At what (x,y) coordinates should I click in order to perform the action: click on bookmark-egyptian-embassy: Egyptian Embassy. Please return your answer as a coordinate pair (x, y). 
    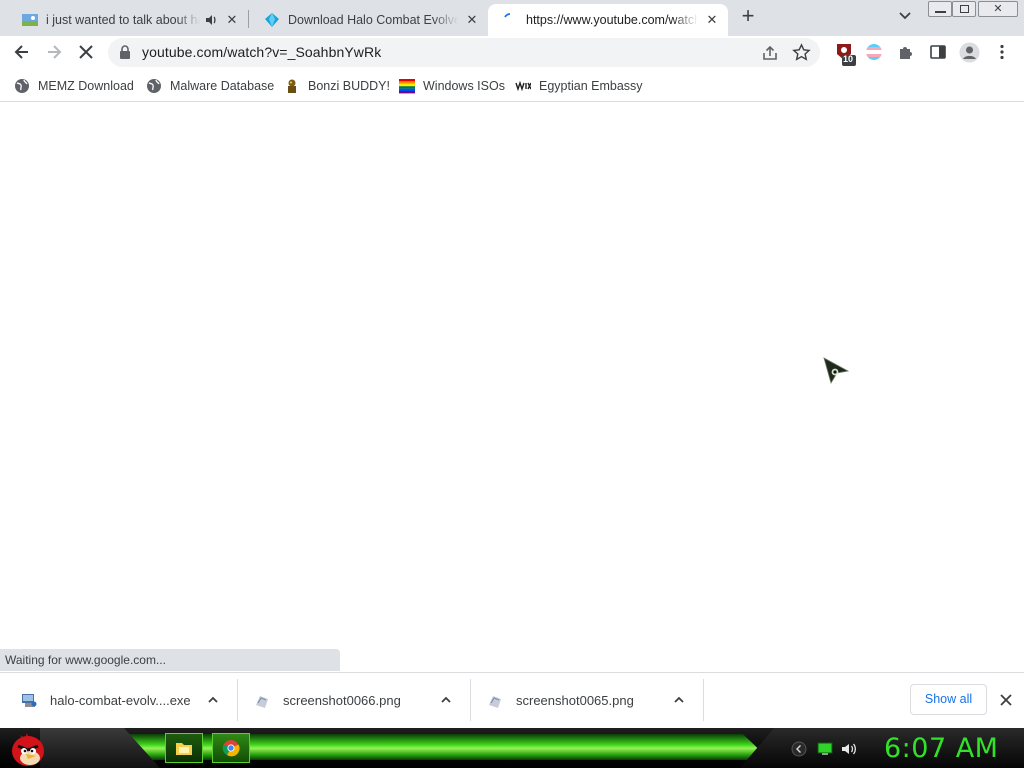
    Looking at the image, I should click on (579, 86).